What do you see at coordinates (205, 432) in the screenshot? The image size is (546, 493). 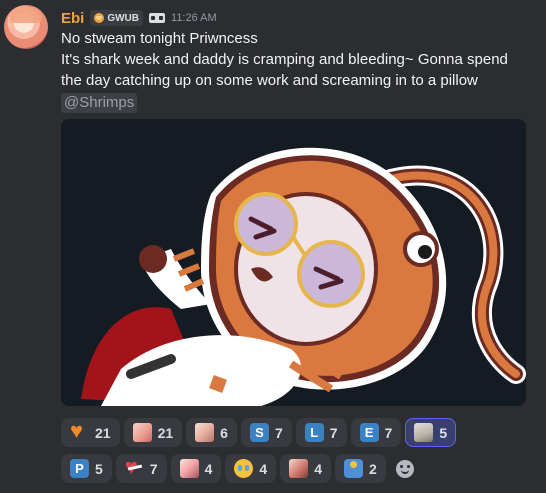 I see `anime-blush-emoji-icon` at bounding box center [205, 432].